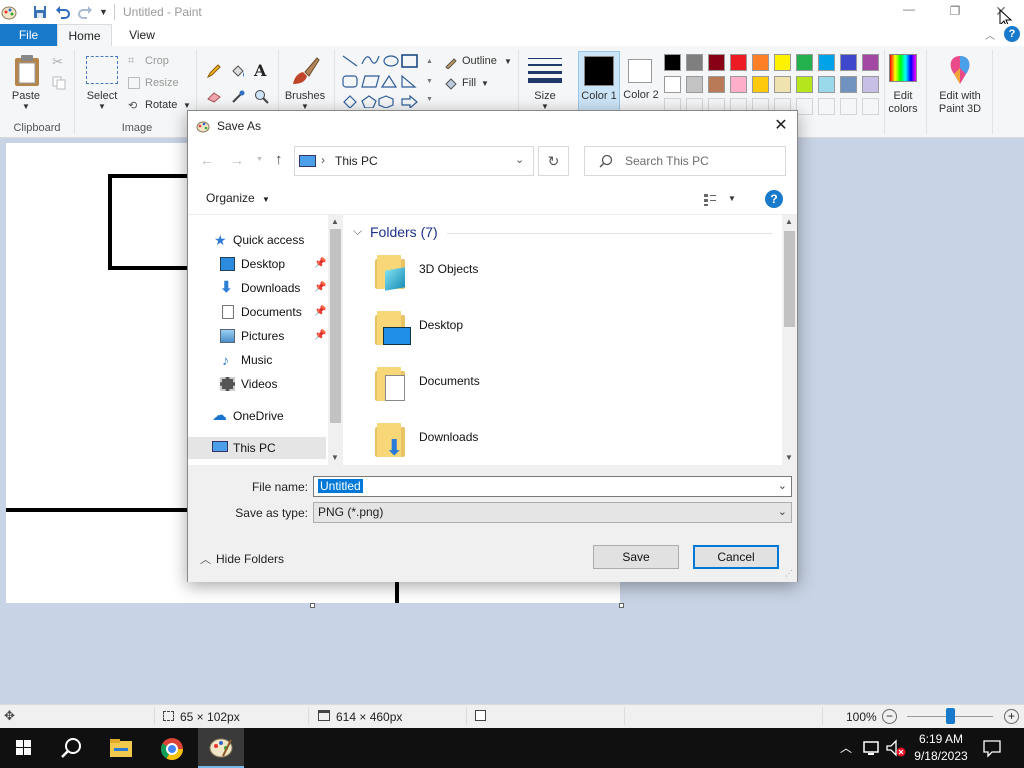 This screenshot has height=768, width=1024. What do you see at coordinates (40, 12) in the screenshot?
I see `save-icon` at bounding box center [40, 12].